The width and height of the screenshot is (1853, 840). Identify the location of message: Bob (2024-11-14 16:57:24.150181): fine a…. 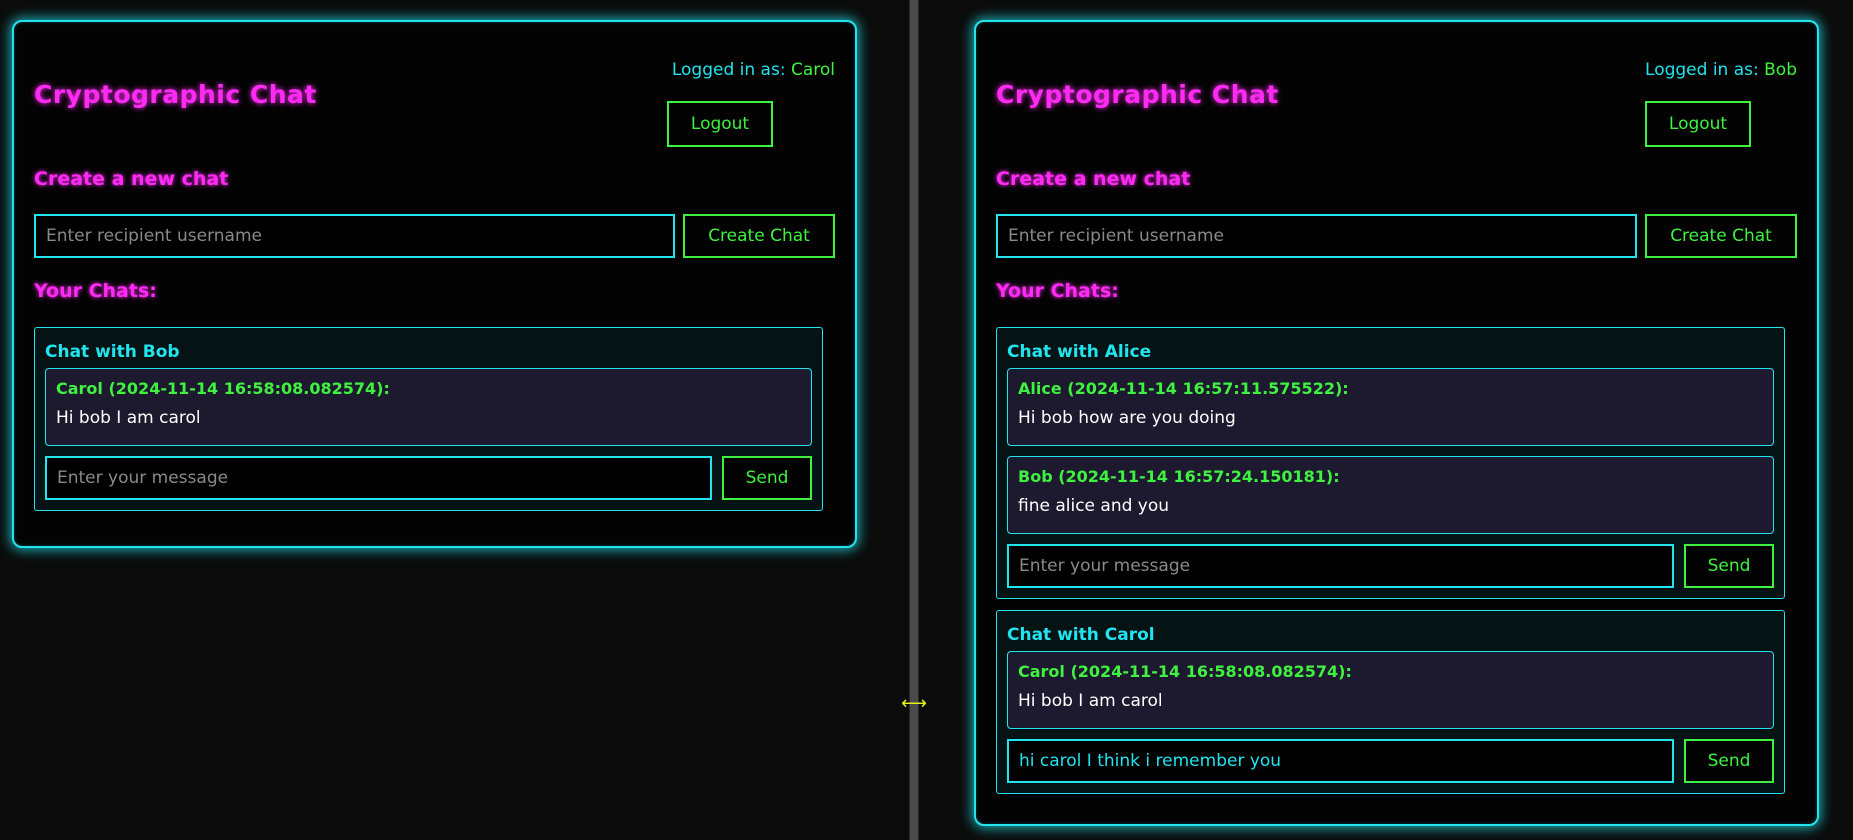
(1390, 495).